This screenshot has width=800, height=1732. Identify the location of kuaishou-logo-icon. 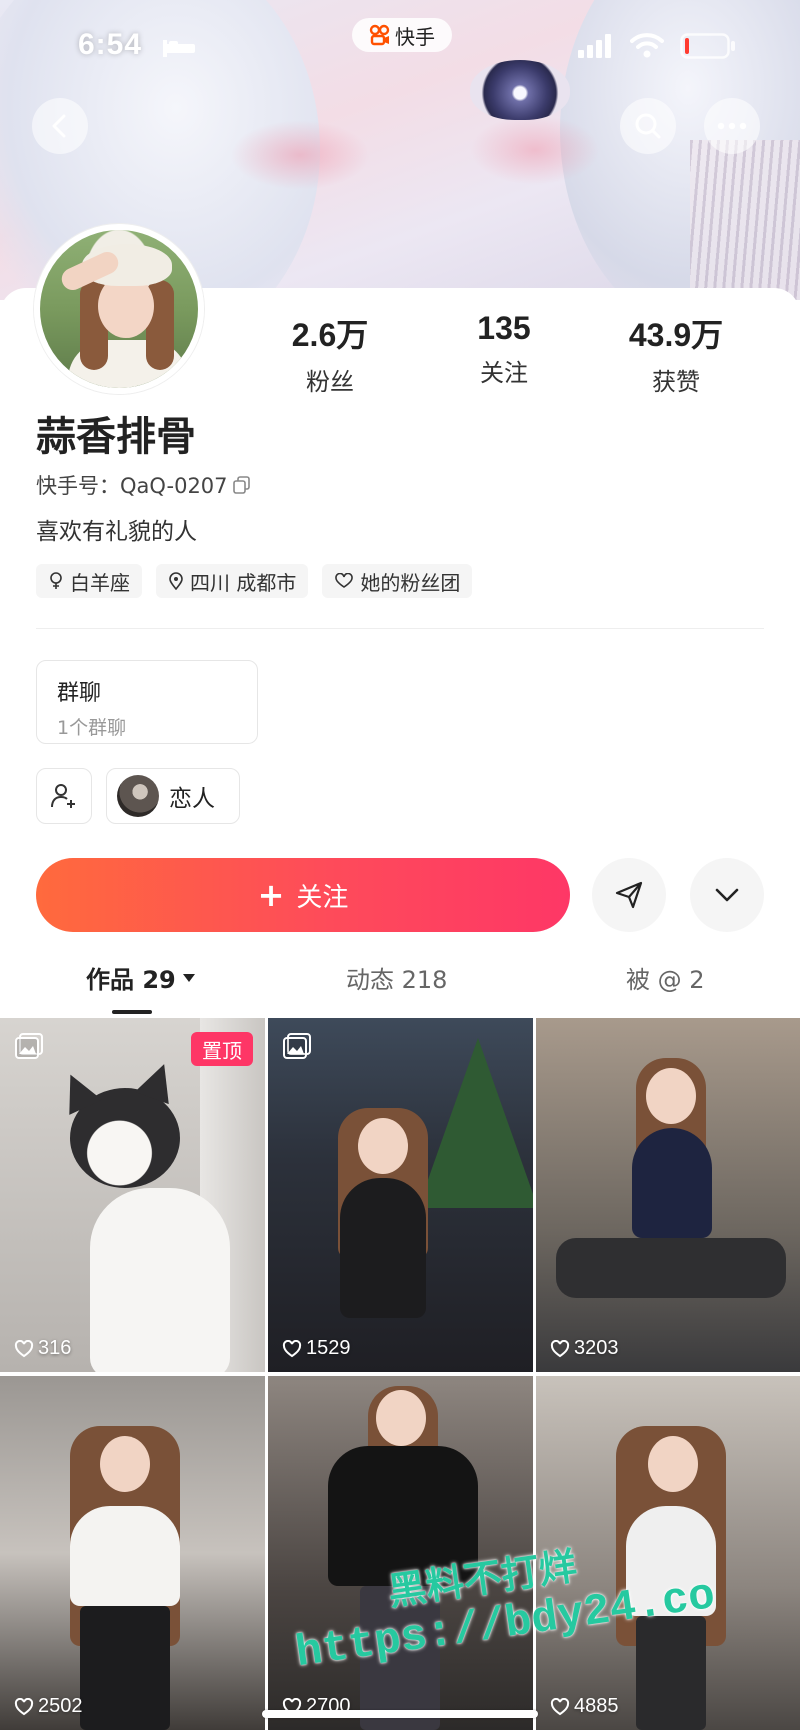
(379, 35).